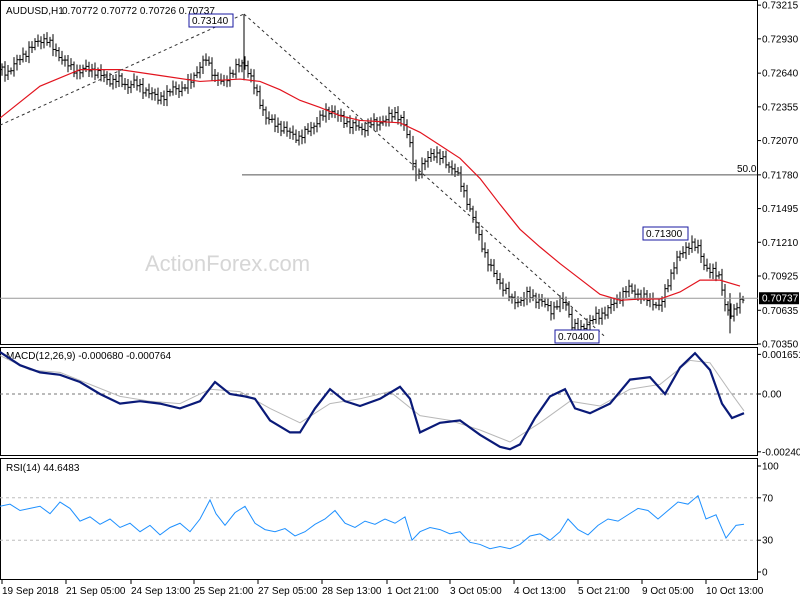 The image size is (800, 600). Describe the element at coordinates (781, 452) in the screenshot. I see `macd-y-tick-label: -0.002409` at that location.